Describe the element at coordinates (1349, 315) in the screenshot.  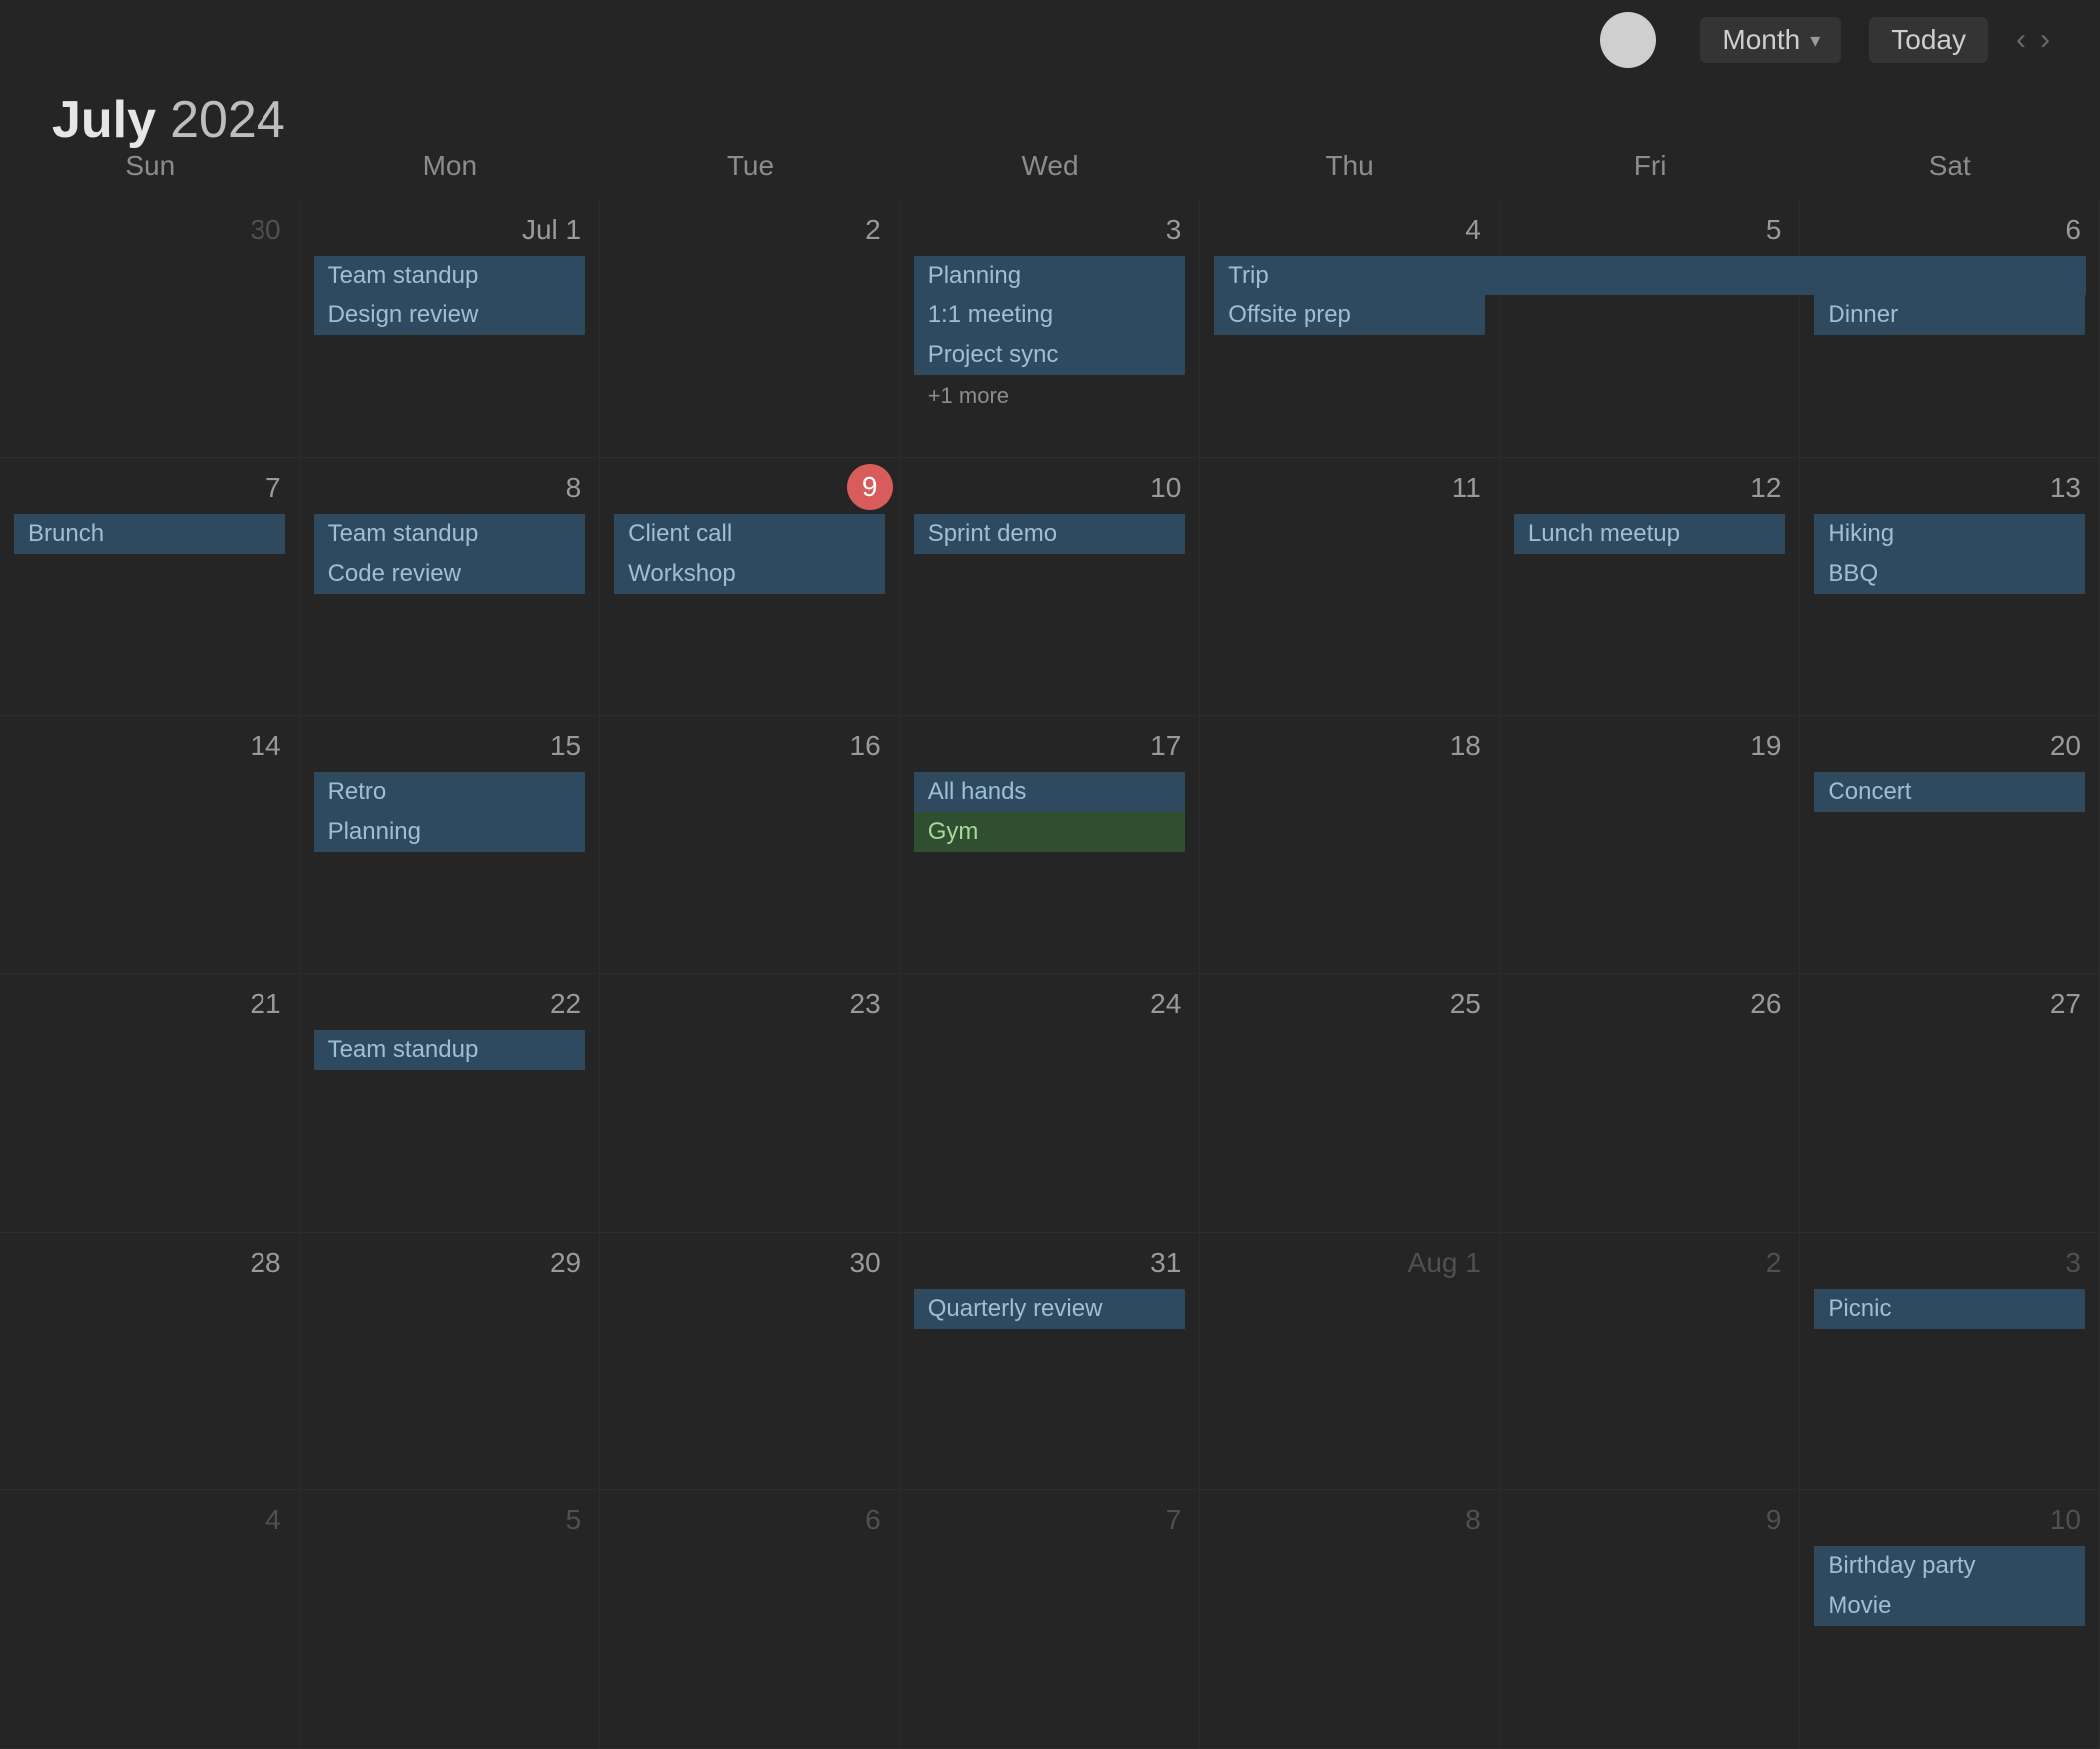
I see `event-chip: Offsite prep` at that location.